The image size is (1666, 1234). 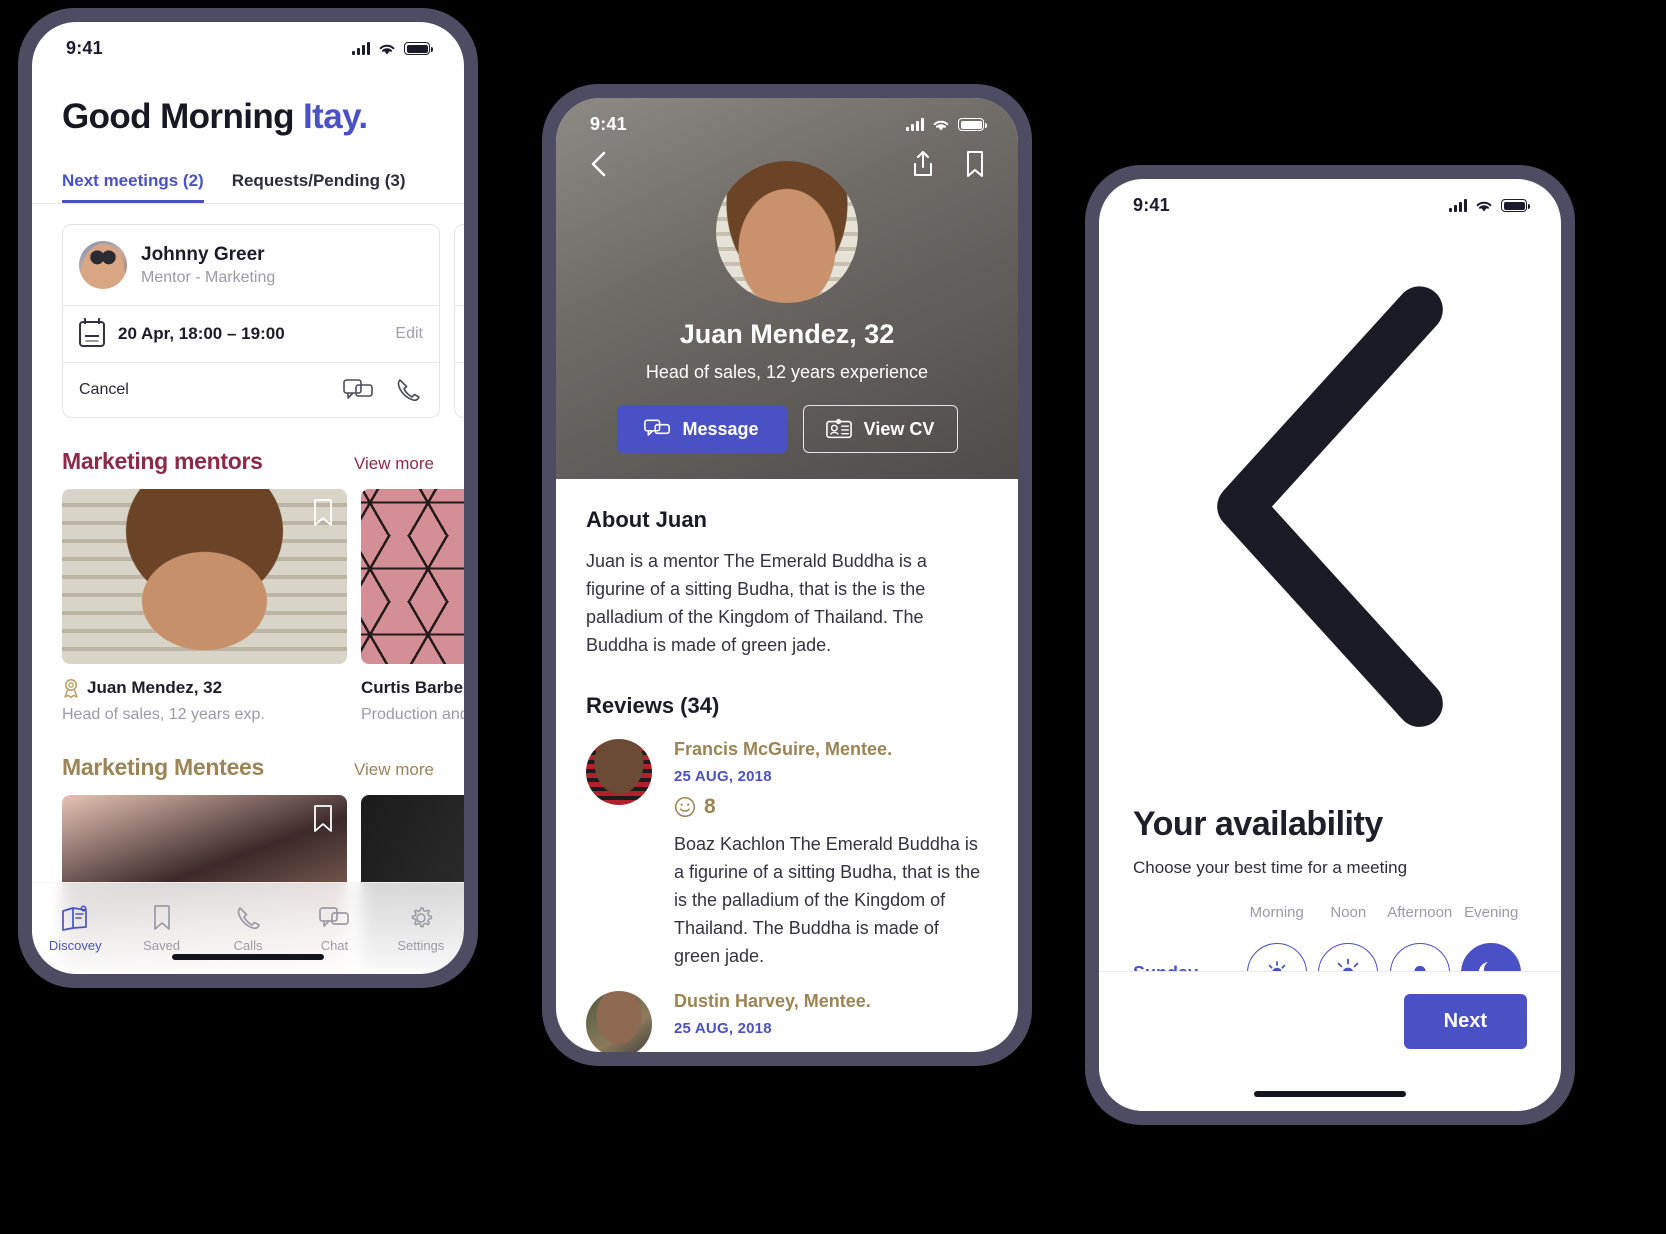 What do you see at coordinates (75, 928) in the screenshot?
I see `tab-discovery: Discovey` at bounding box center [75, 928].